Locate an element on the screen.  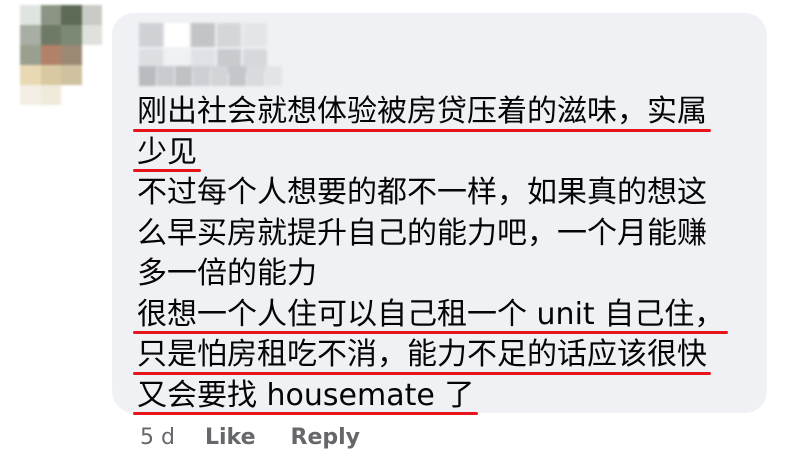
underlined-text: 又会要找 housemate 了 is located at coordinates (305, 396).